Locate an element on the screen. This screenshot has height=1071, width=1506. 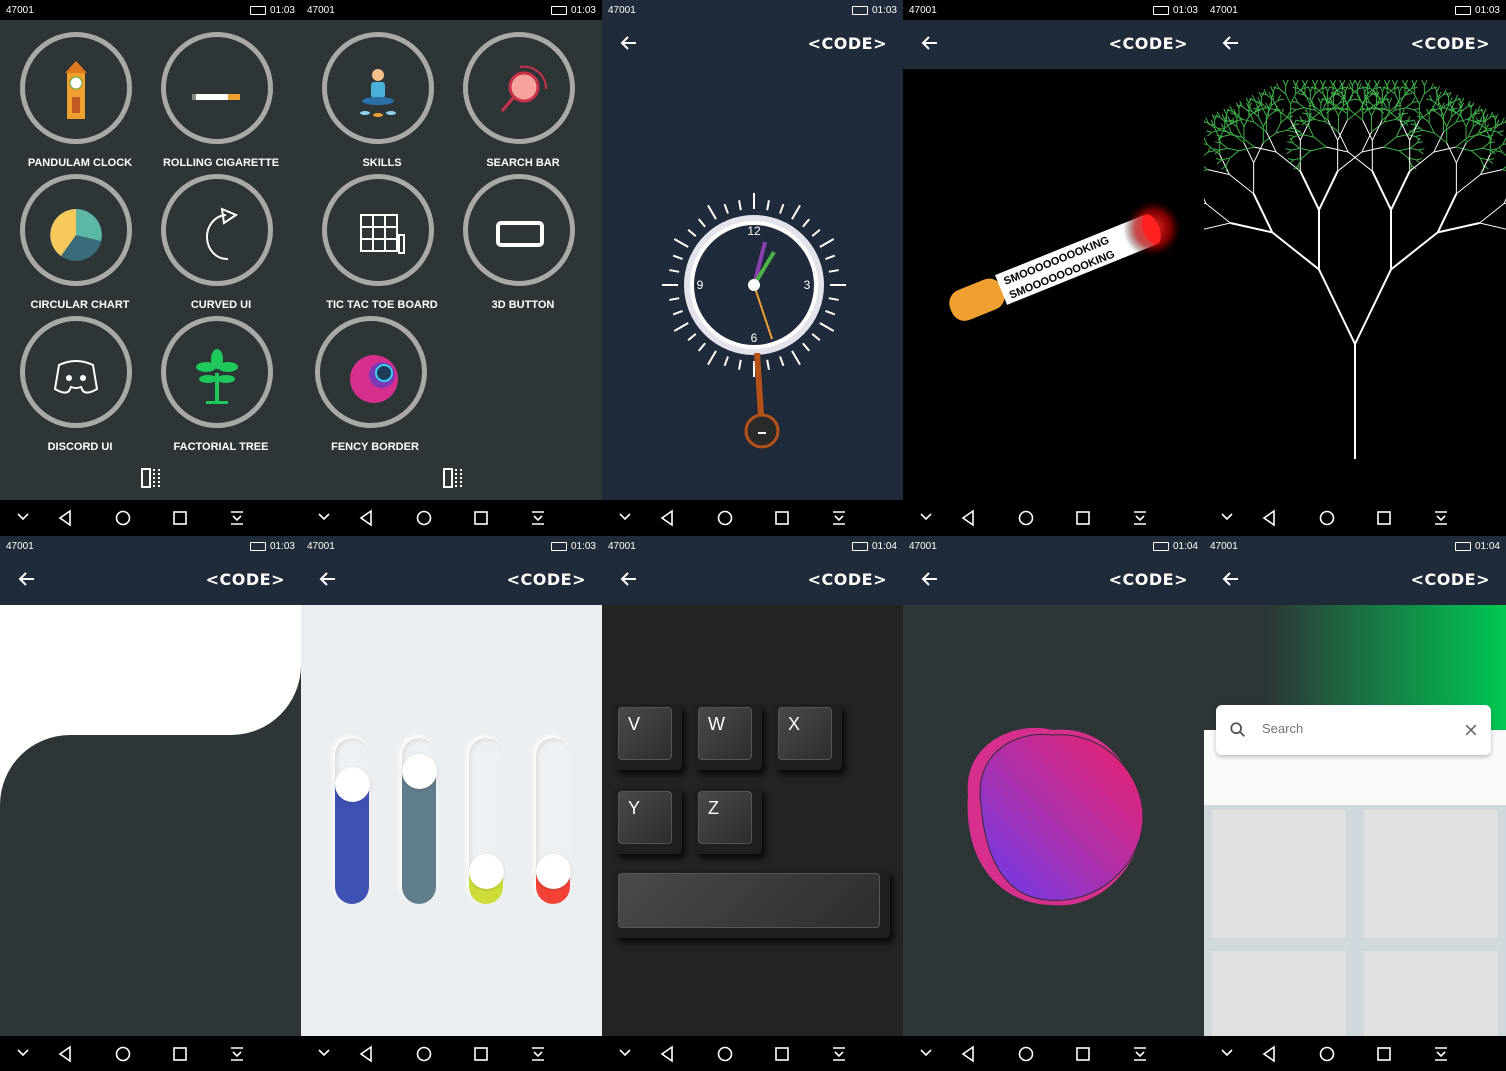
menu-label: FENCY BORDER is located at coordinates (375, 447).